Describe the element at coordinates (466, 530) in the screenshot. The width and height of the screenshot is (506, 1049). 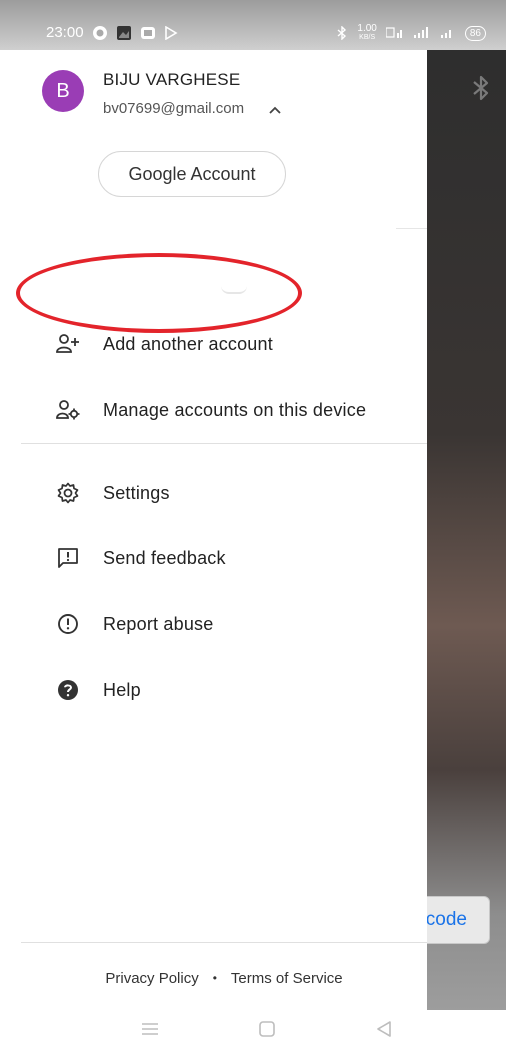
I see `background-screen` at that location.